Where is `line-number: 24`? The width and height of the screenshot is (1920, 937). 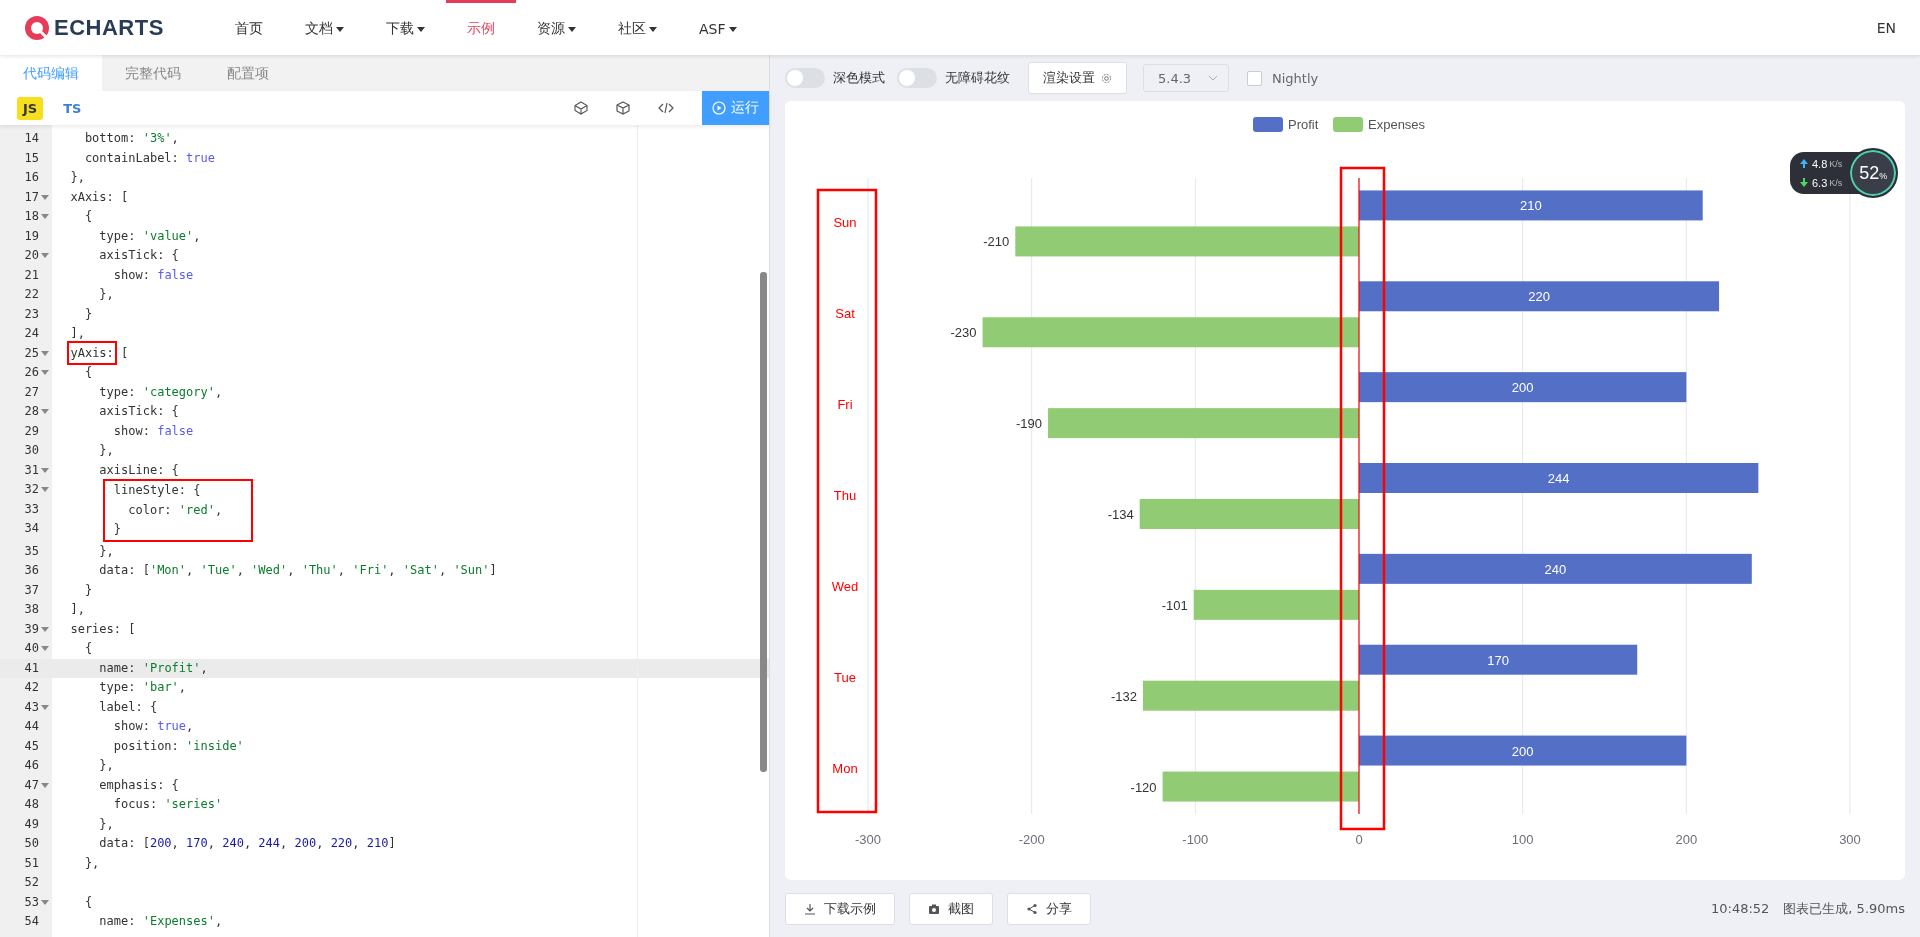
line-number: 24 is located at coordinates (31, 333).